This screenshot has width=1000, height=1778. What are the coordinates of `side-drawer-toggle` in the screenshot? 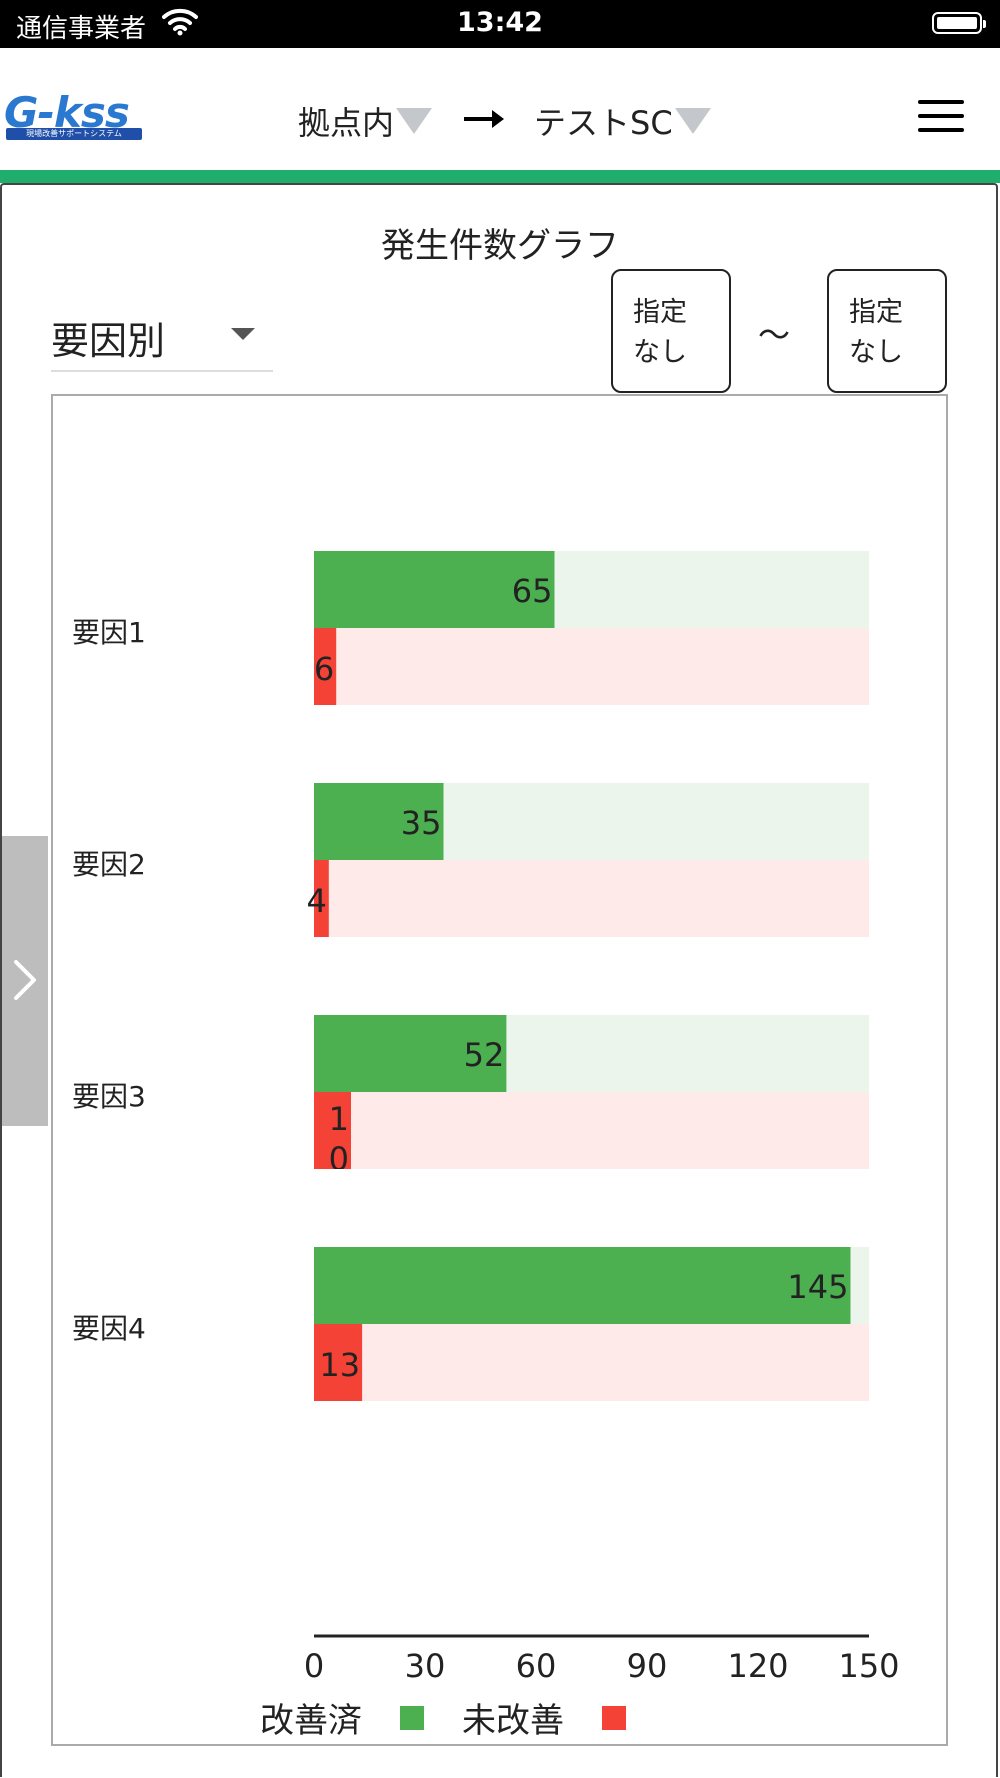 It's located at (25, 981).